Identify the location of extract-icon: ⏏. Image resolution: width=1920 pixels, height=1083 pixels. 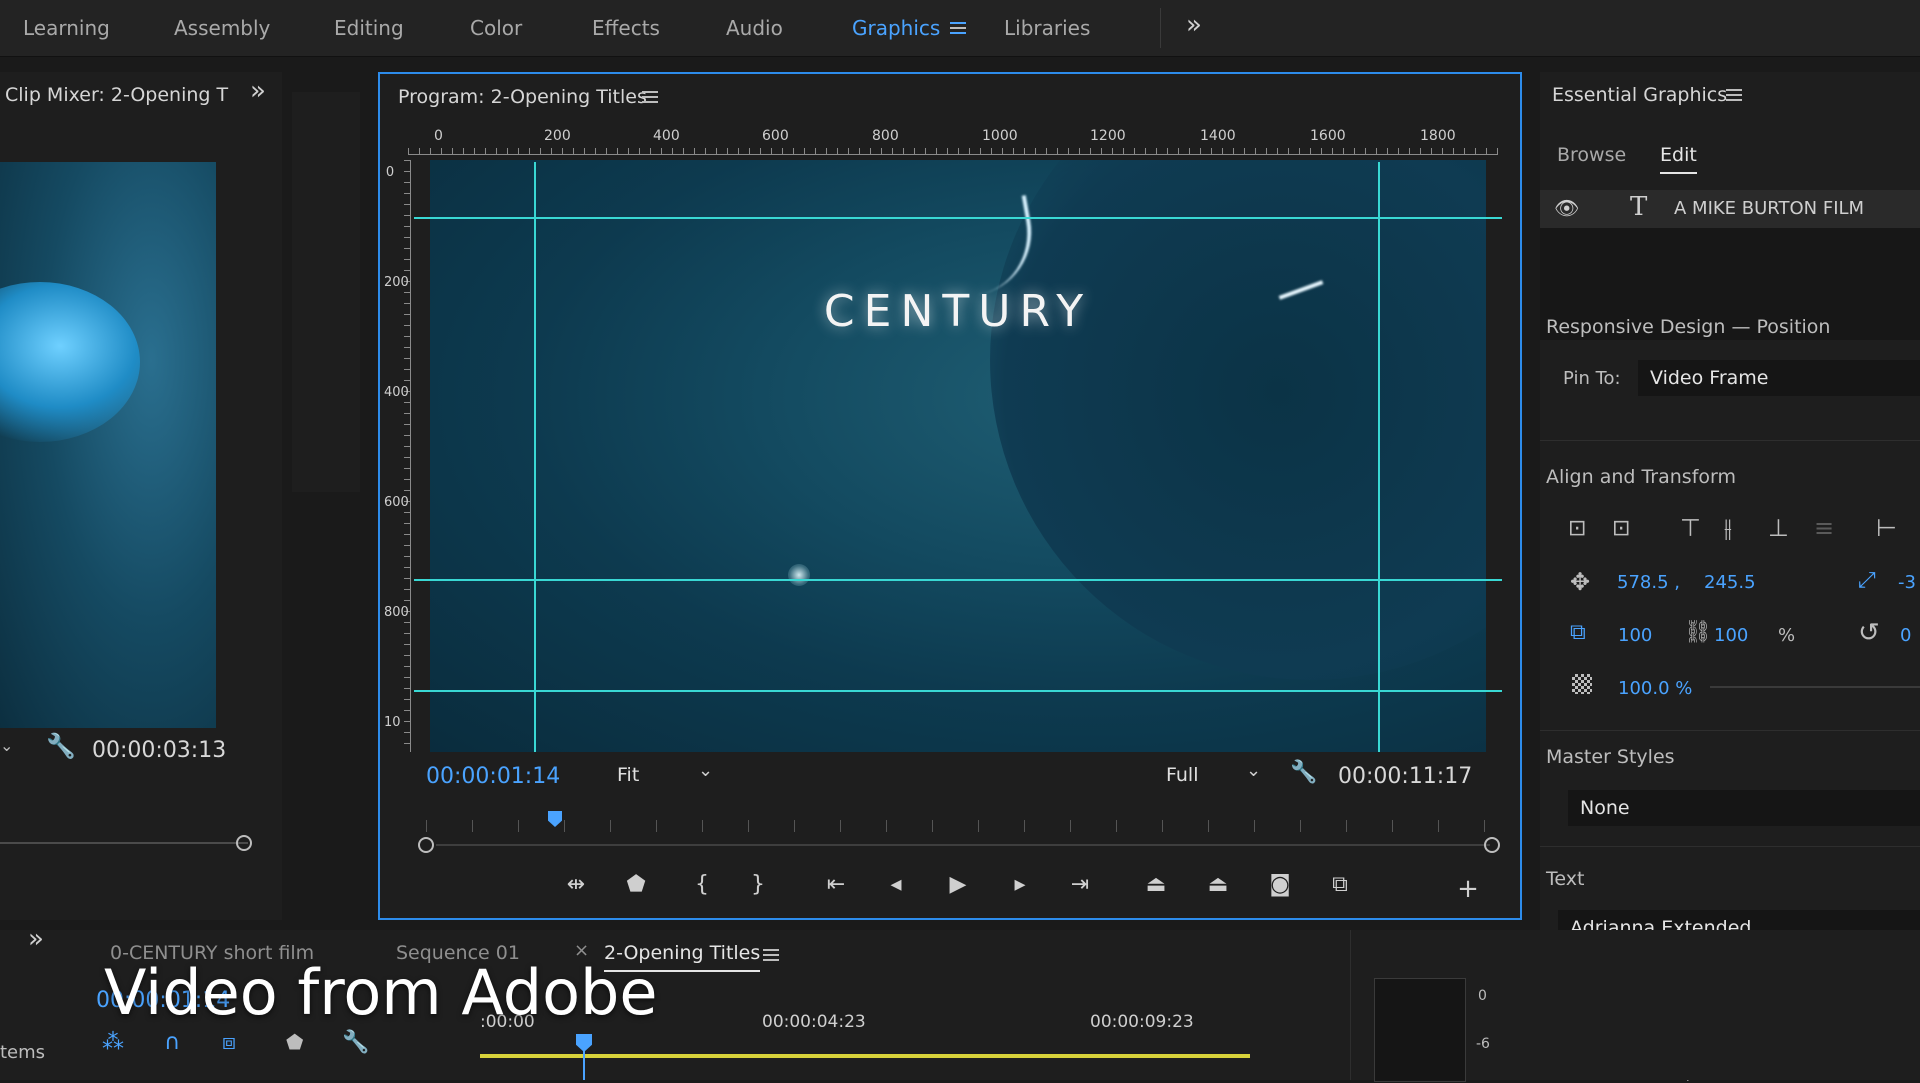
(1218, 884).